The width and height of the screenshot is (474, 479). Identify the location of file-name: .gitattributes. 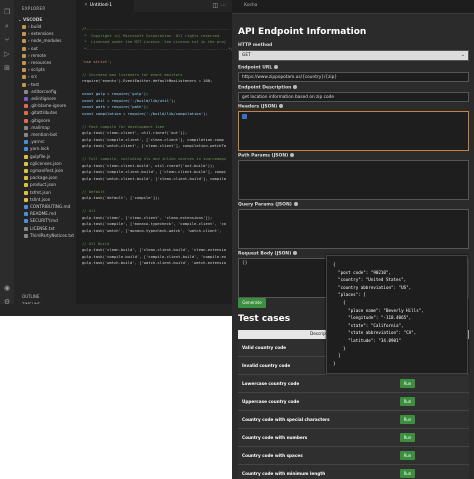
(44, 113).